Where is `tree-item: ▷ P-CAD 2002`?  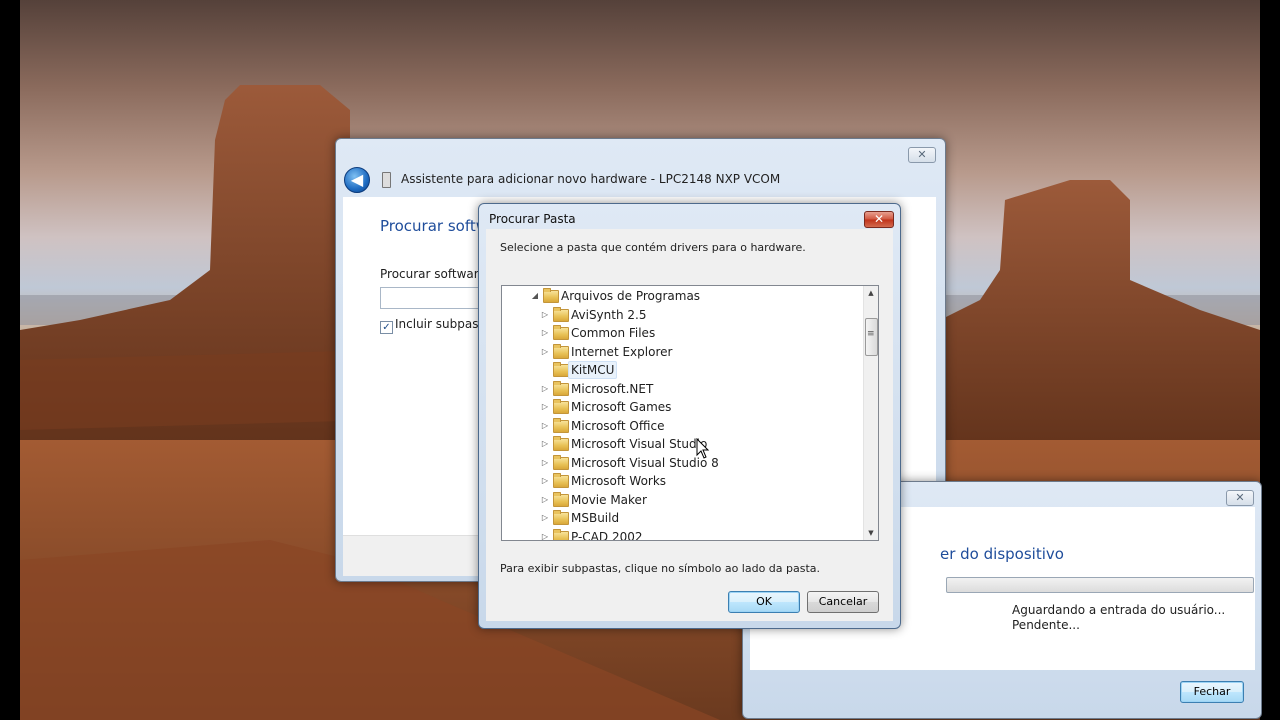 tree-item: ▷ P-CAD 2002 is located at coordinates (683, 534).